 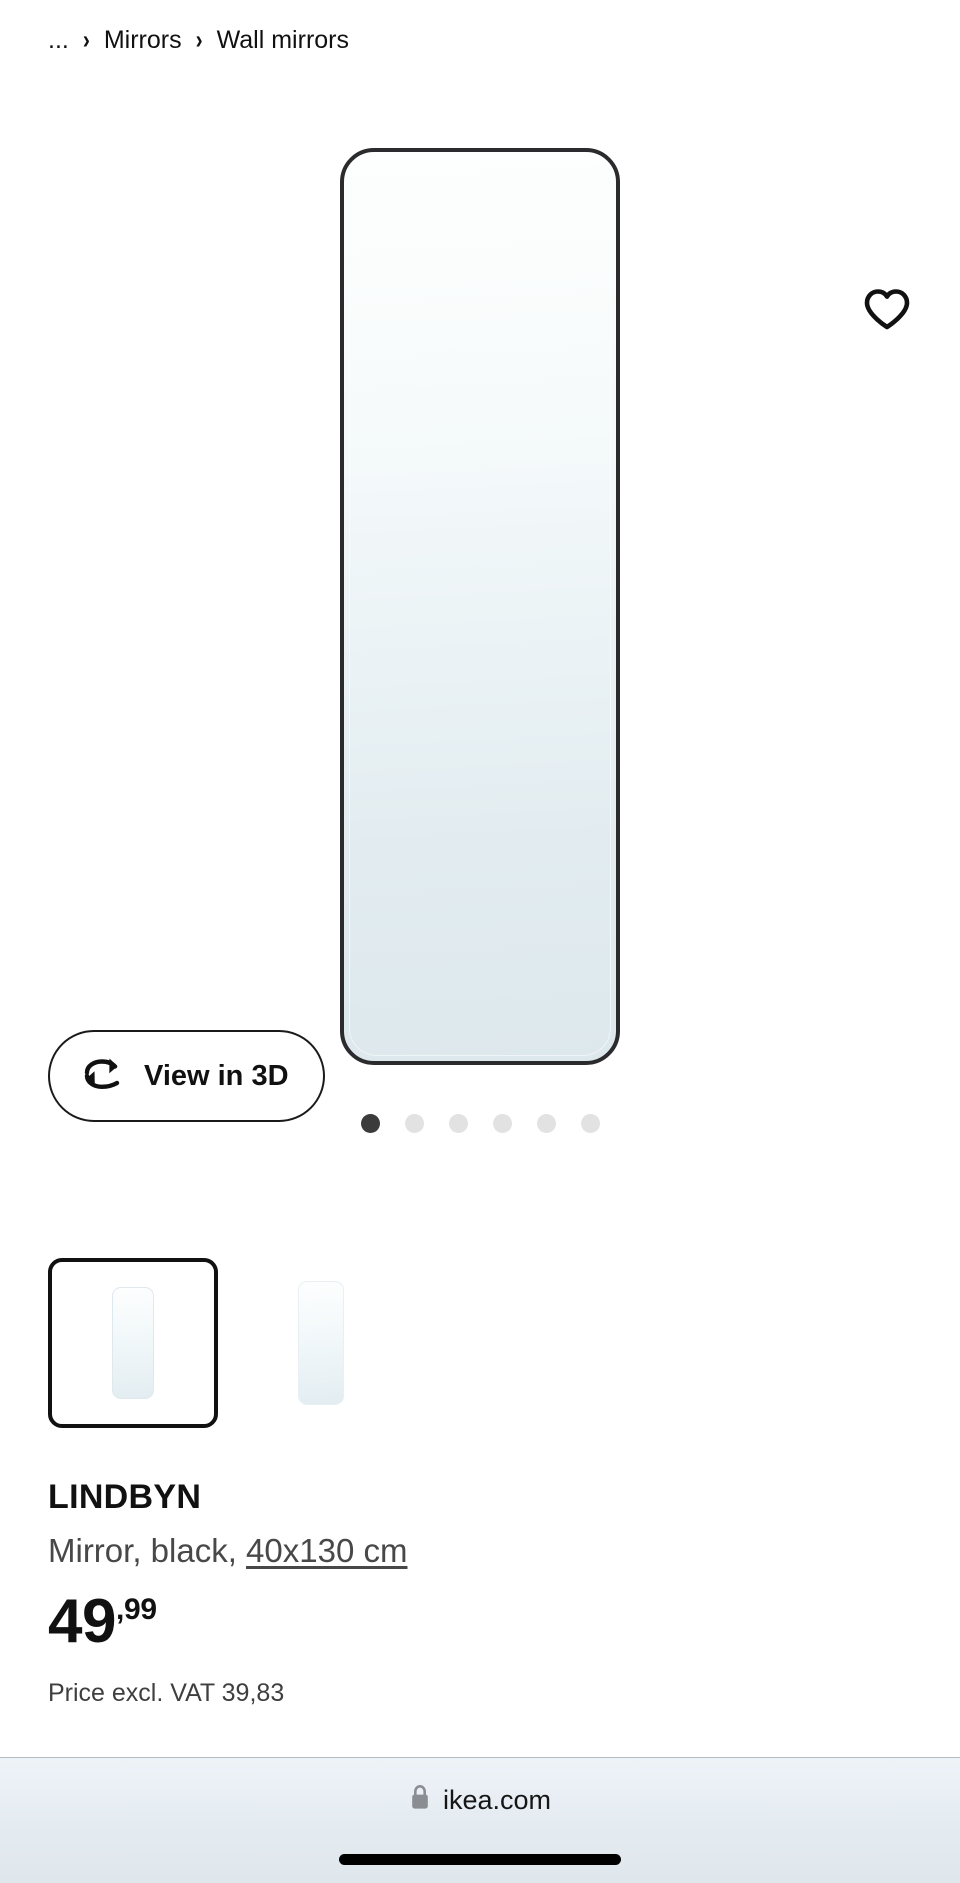 I want to click on url-bar: ikea.com, so click(x=480, y=1800).